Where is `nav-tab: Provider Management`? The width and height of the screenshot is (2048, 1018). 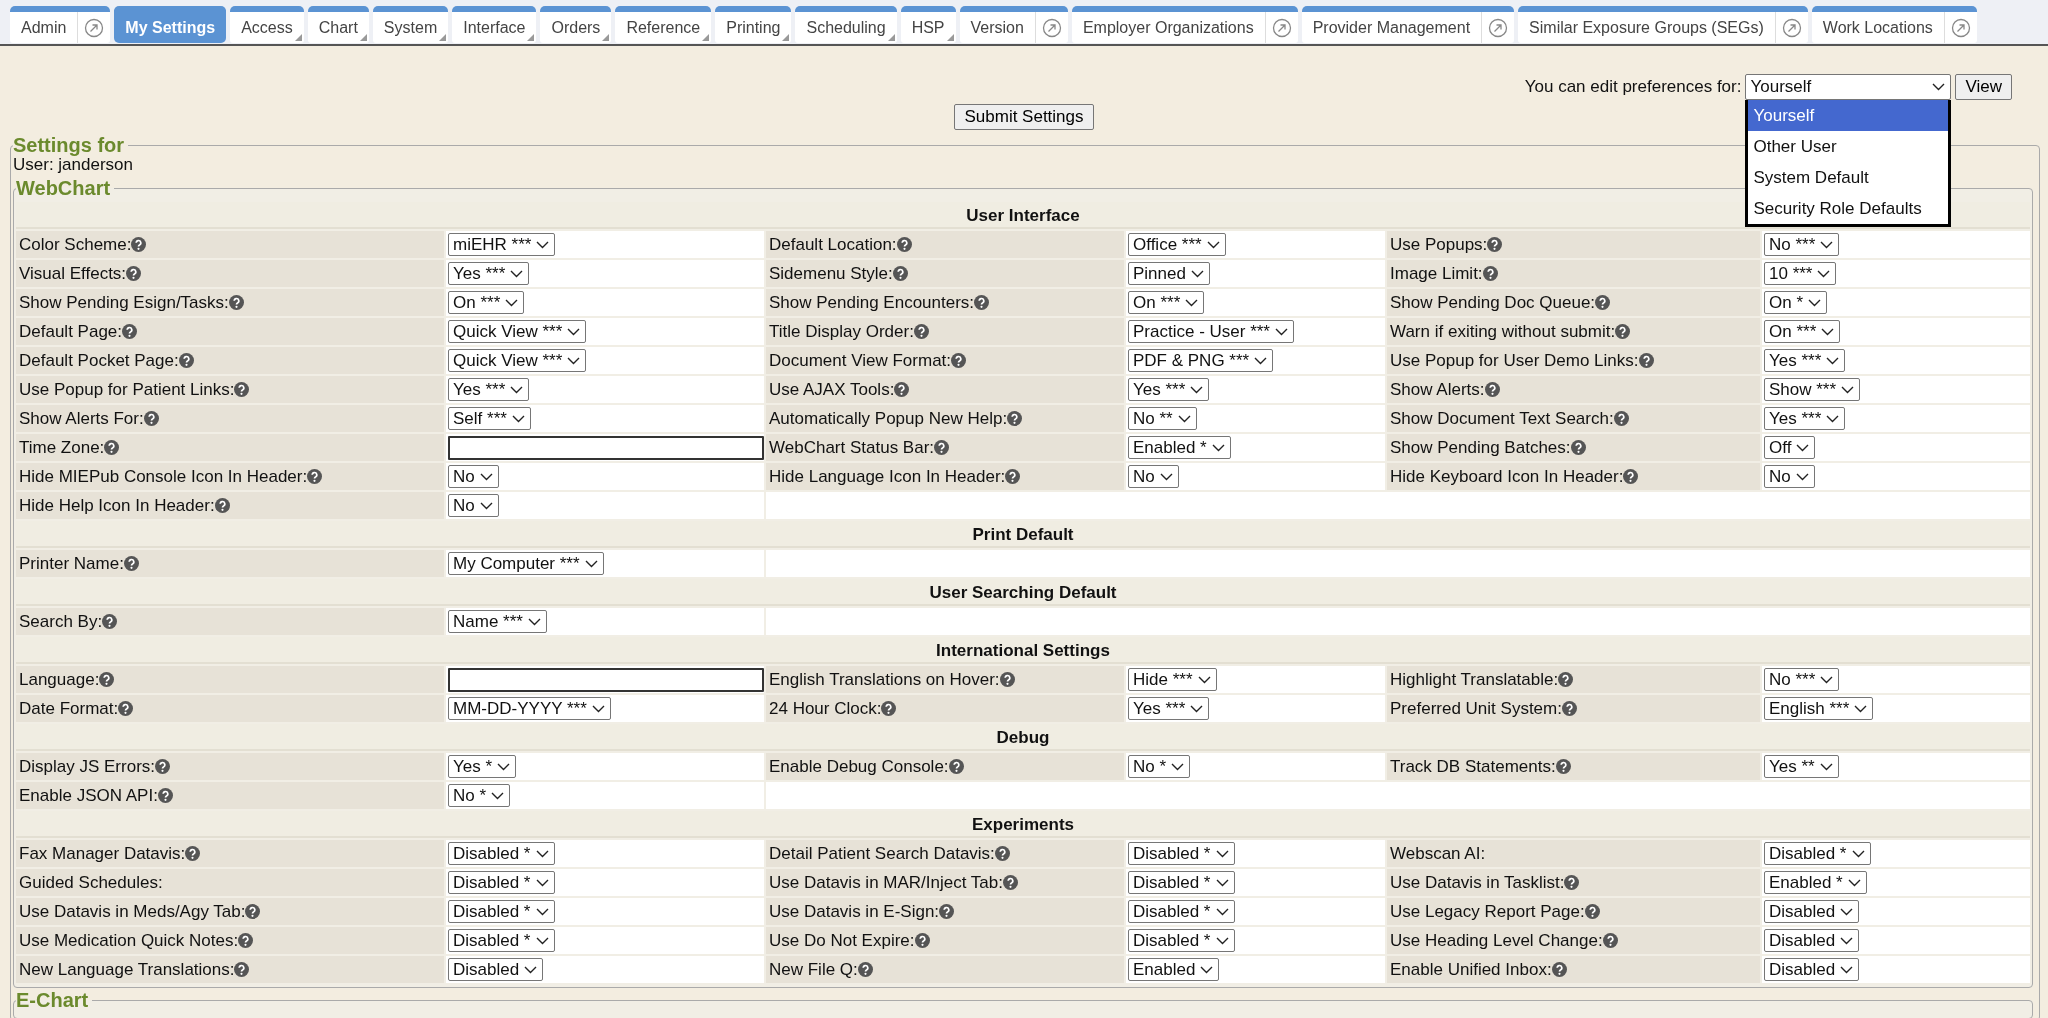
nav-tab: Provider Management is located at coordinates (1408, 24).